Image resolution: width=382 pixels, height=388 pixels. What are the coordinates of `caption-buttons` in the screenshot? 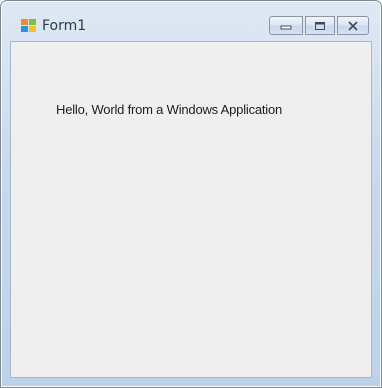 It's located at (319, 25).